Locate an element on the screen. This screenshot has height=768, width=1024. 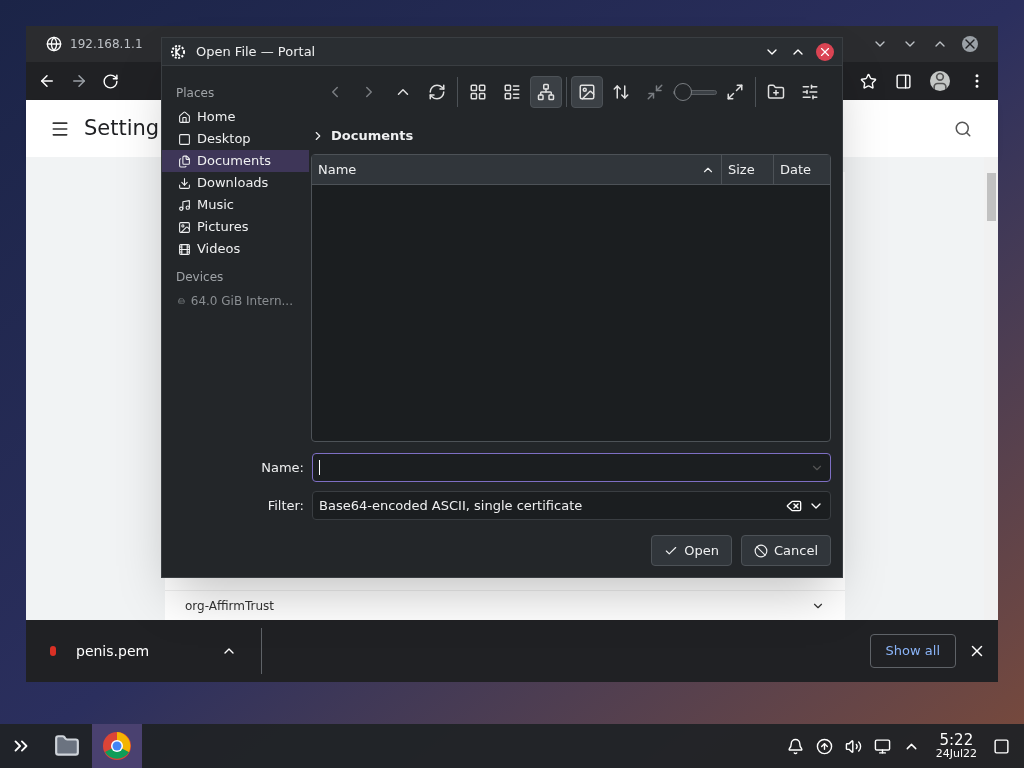
side-panel-icon is located at coordinates (903, 81).